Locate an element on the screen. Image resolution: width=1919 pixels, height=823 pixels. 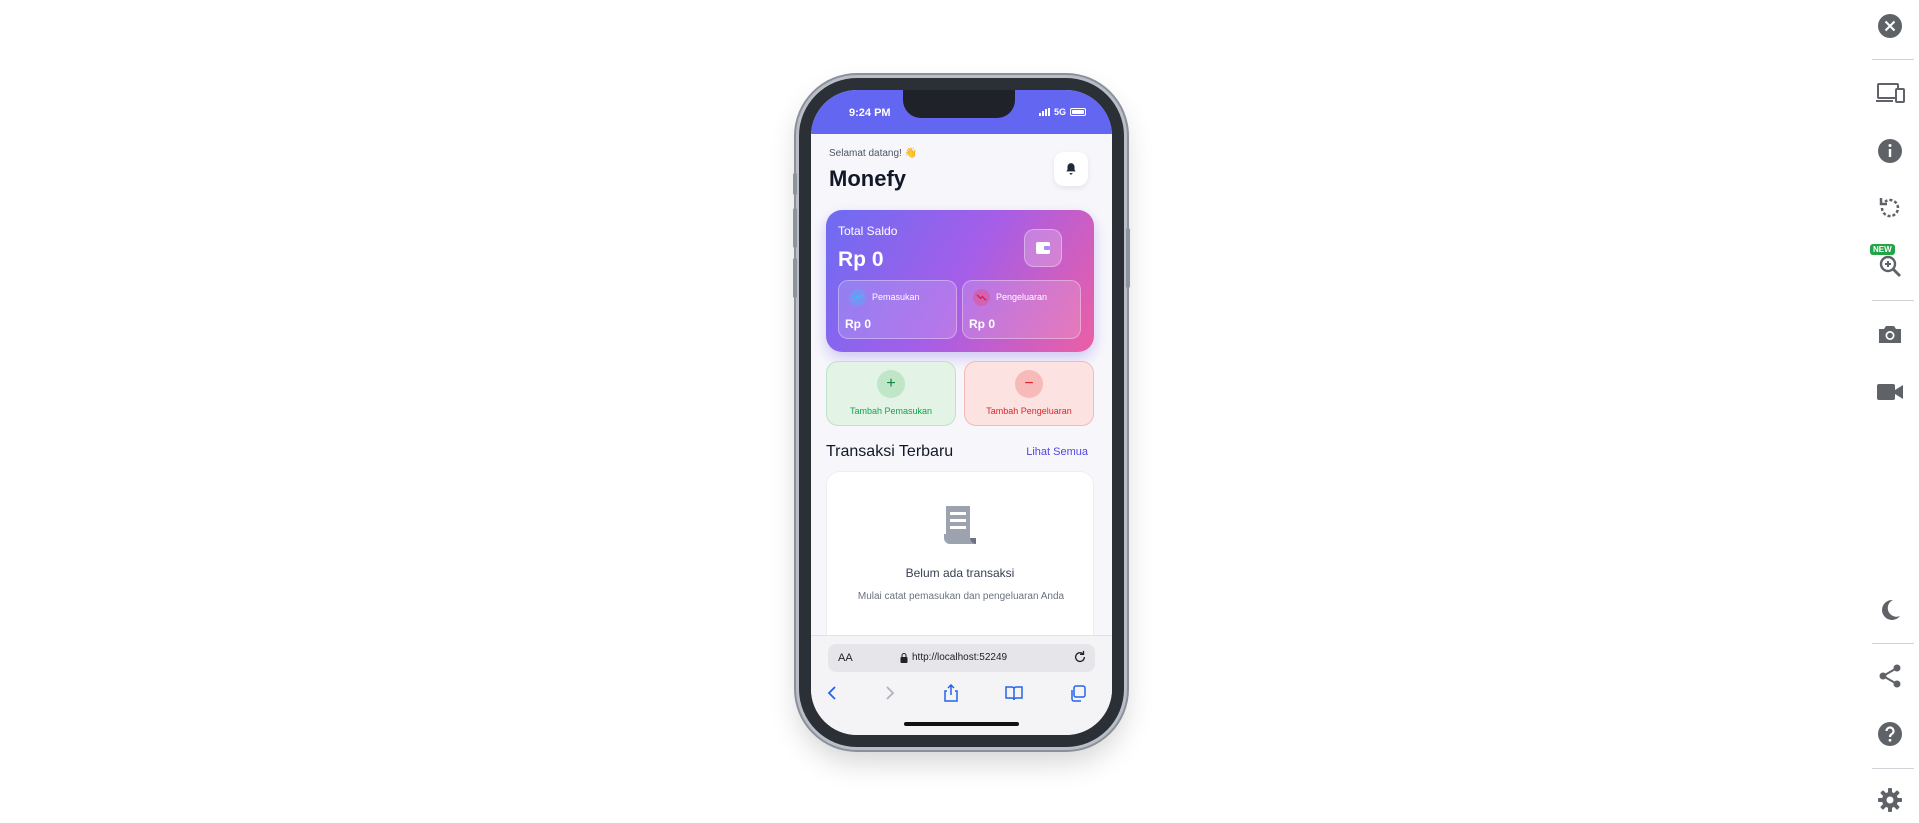
screenshot-button is located at coordinates (1890, 334).